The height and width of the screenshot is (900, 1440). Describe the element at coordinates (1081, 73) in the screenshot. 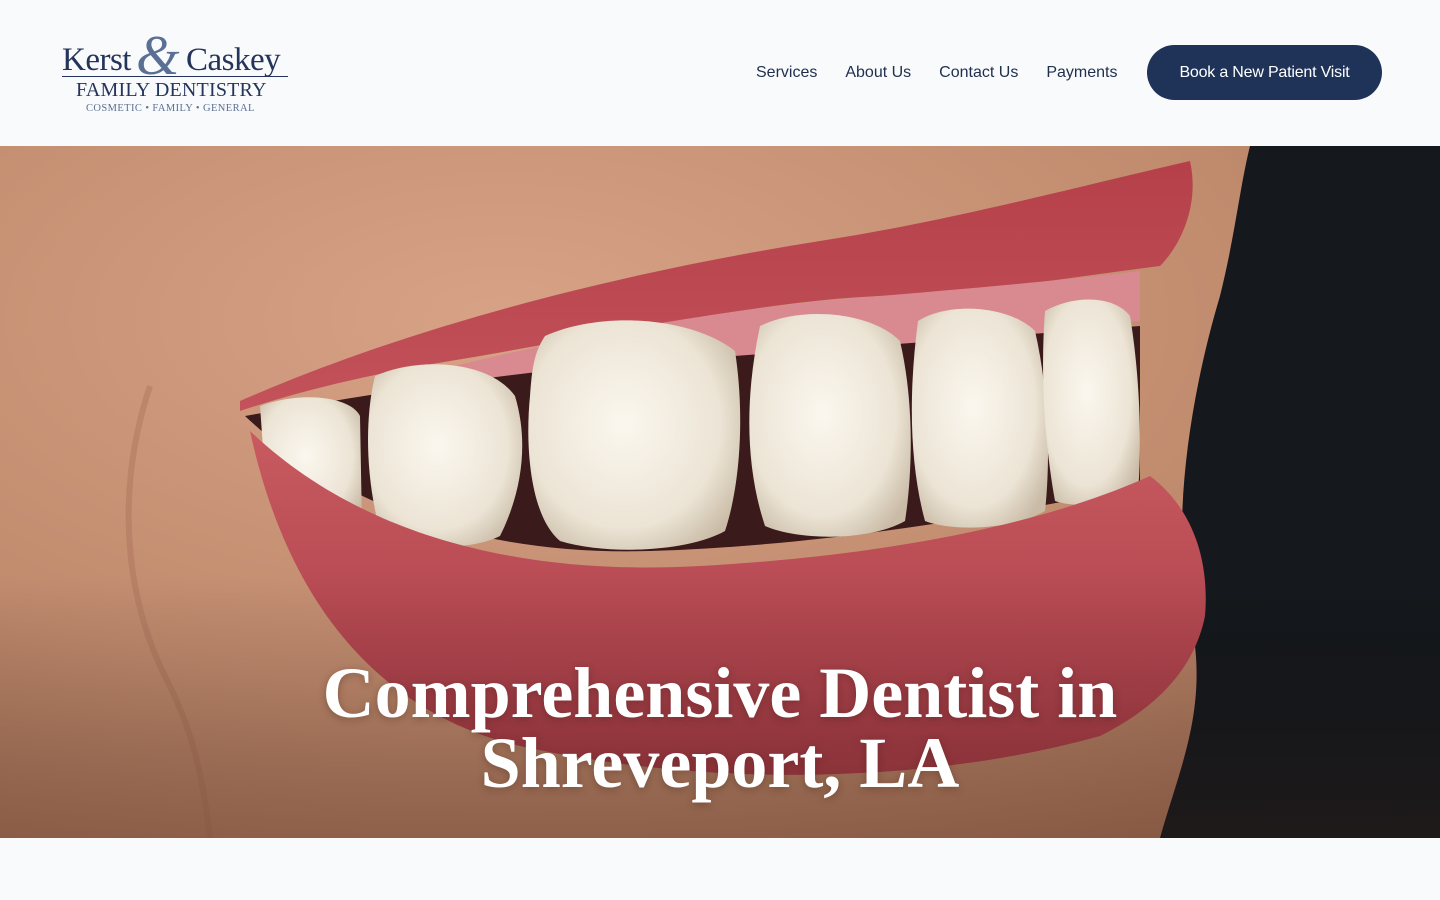

I see `nav-item-payments: Payments` at that location.